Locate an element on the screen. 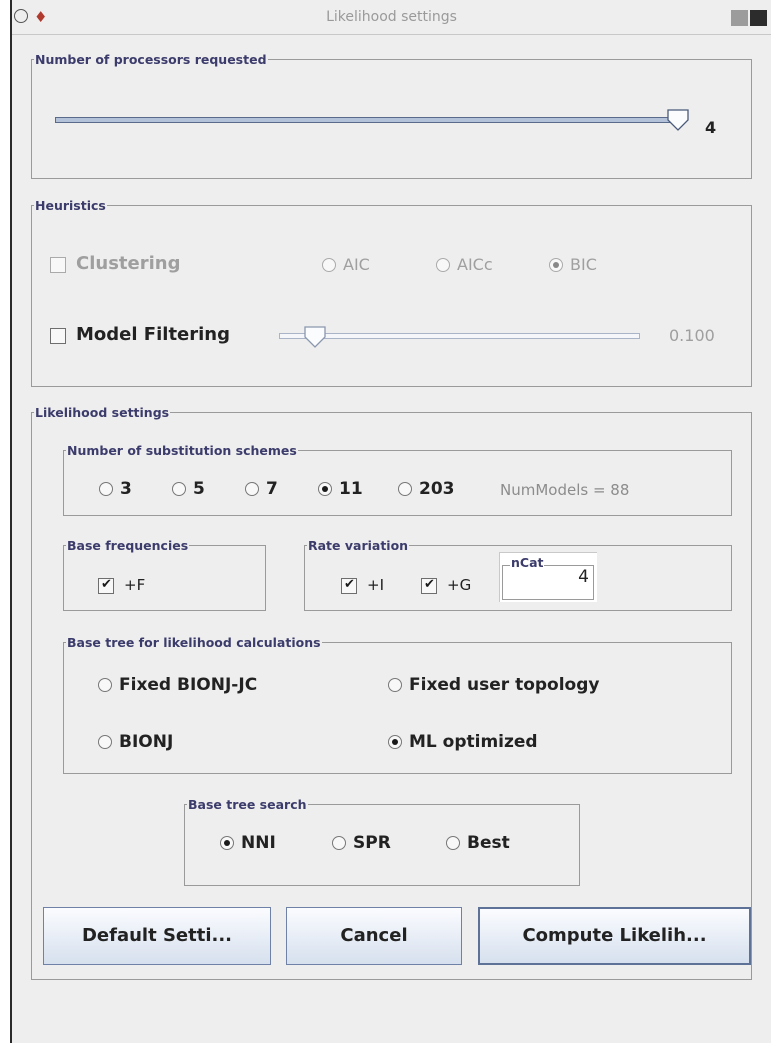  processors-value: 4 is located at coordinates (711, 127).